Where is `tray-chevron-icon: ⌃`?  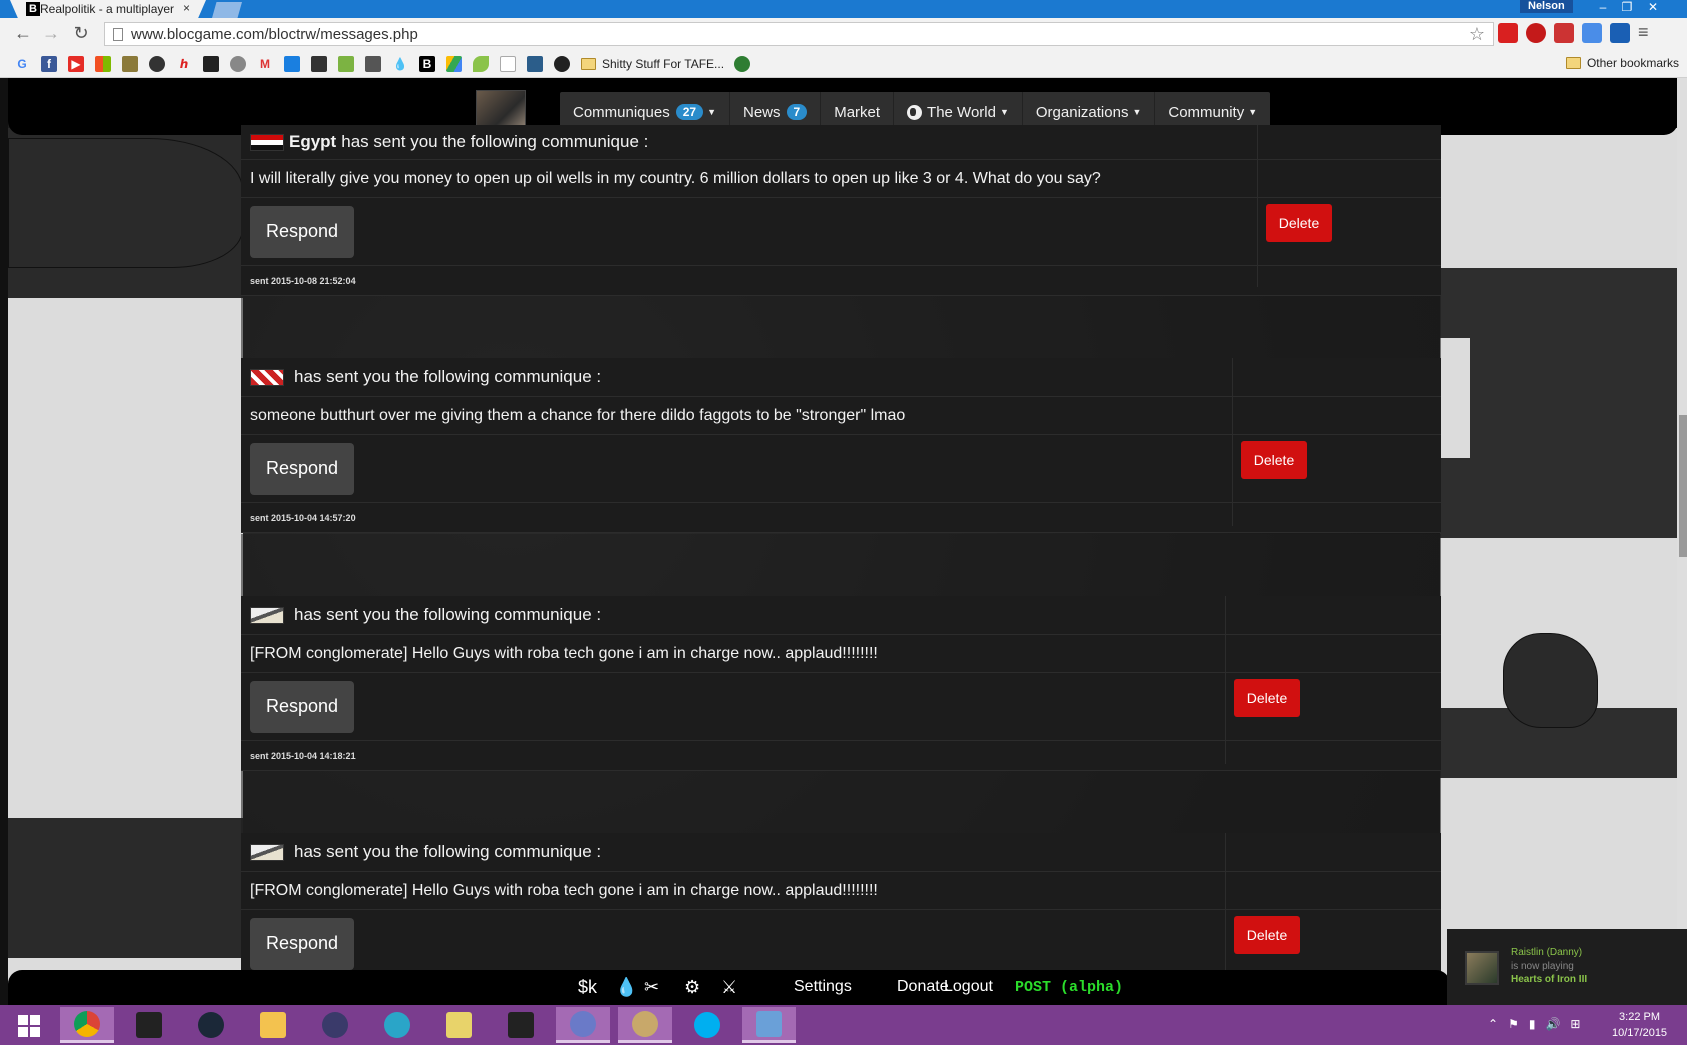 tray-chevron-icon: ⌃ is located at coordinates (1493, 1024).